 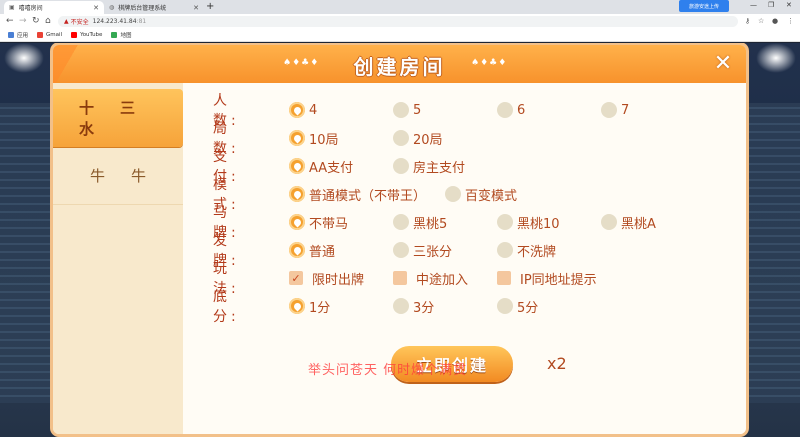 I want to click on bookmark-youtube: YouTube, so click(x=86, y=35).